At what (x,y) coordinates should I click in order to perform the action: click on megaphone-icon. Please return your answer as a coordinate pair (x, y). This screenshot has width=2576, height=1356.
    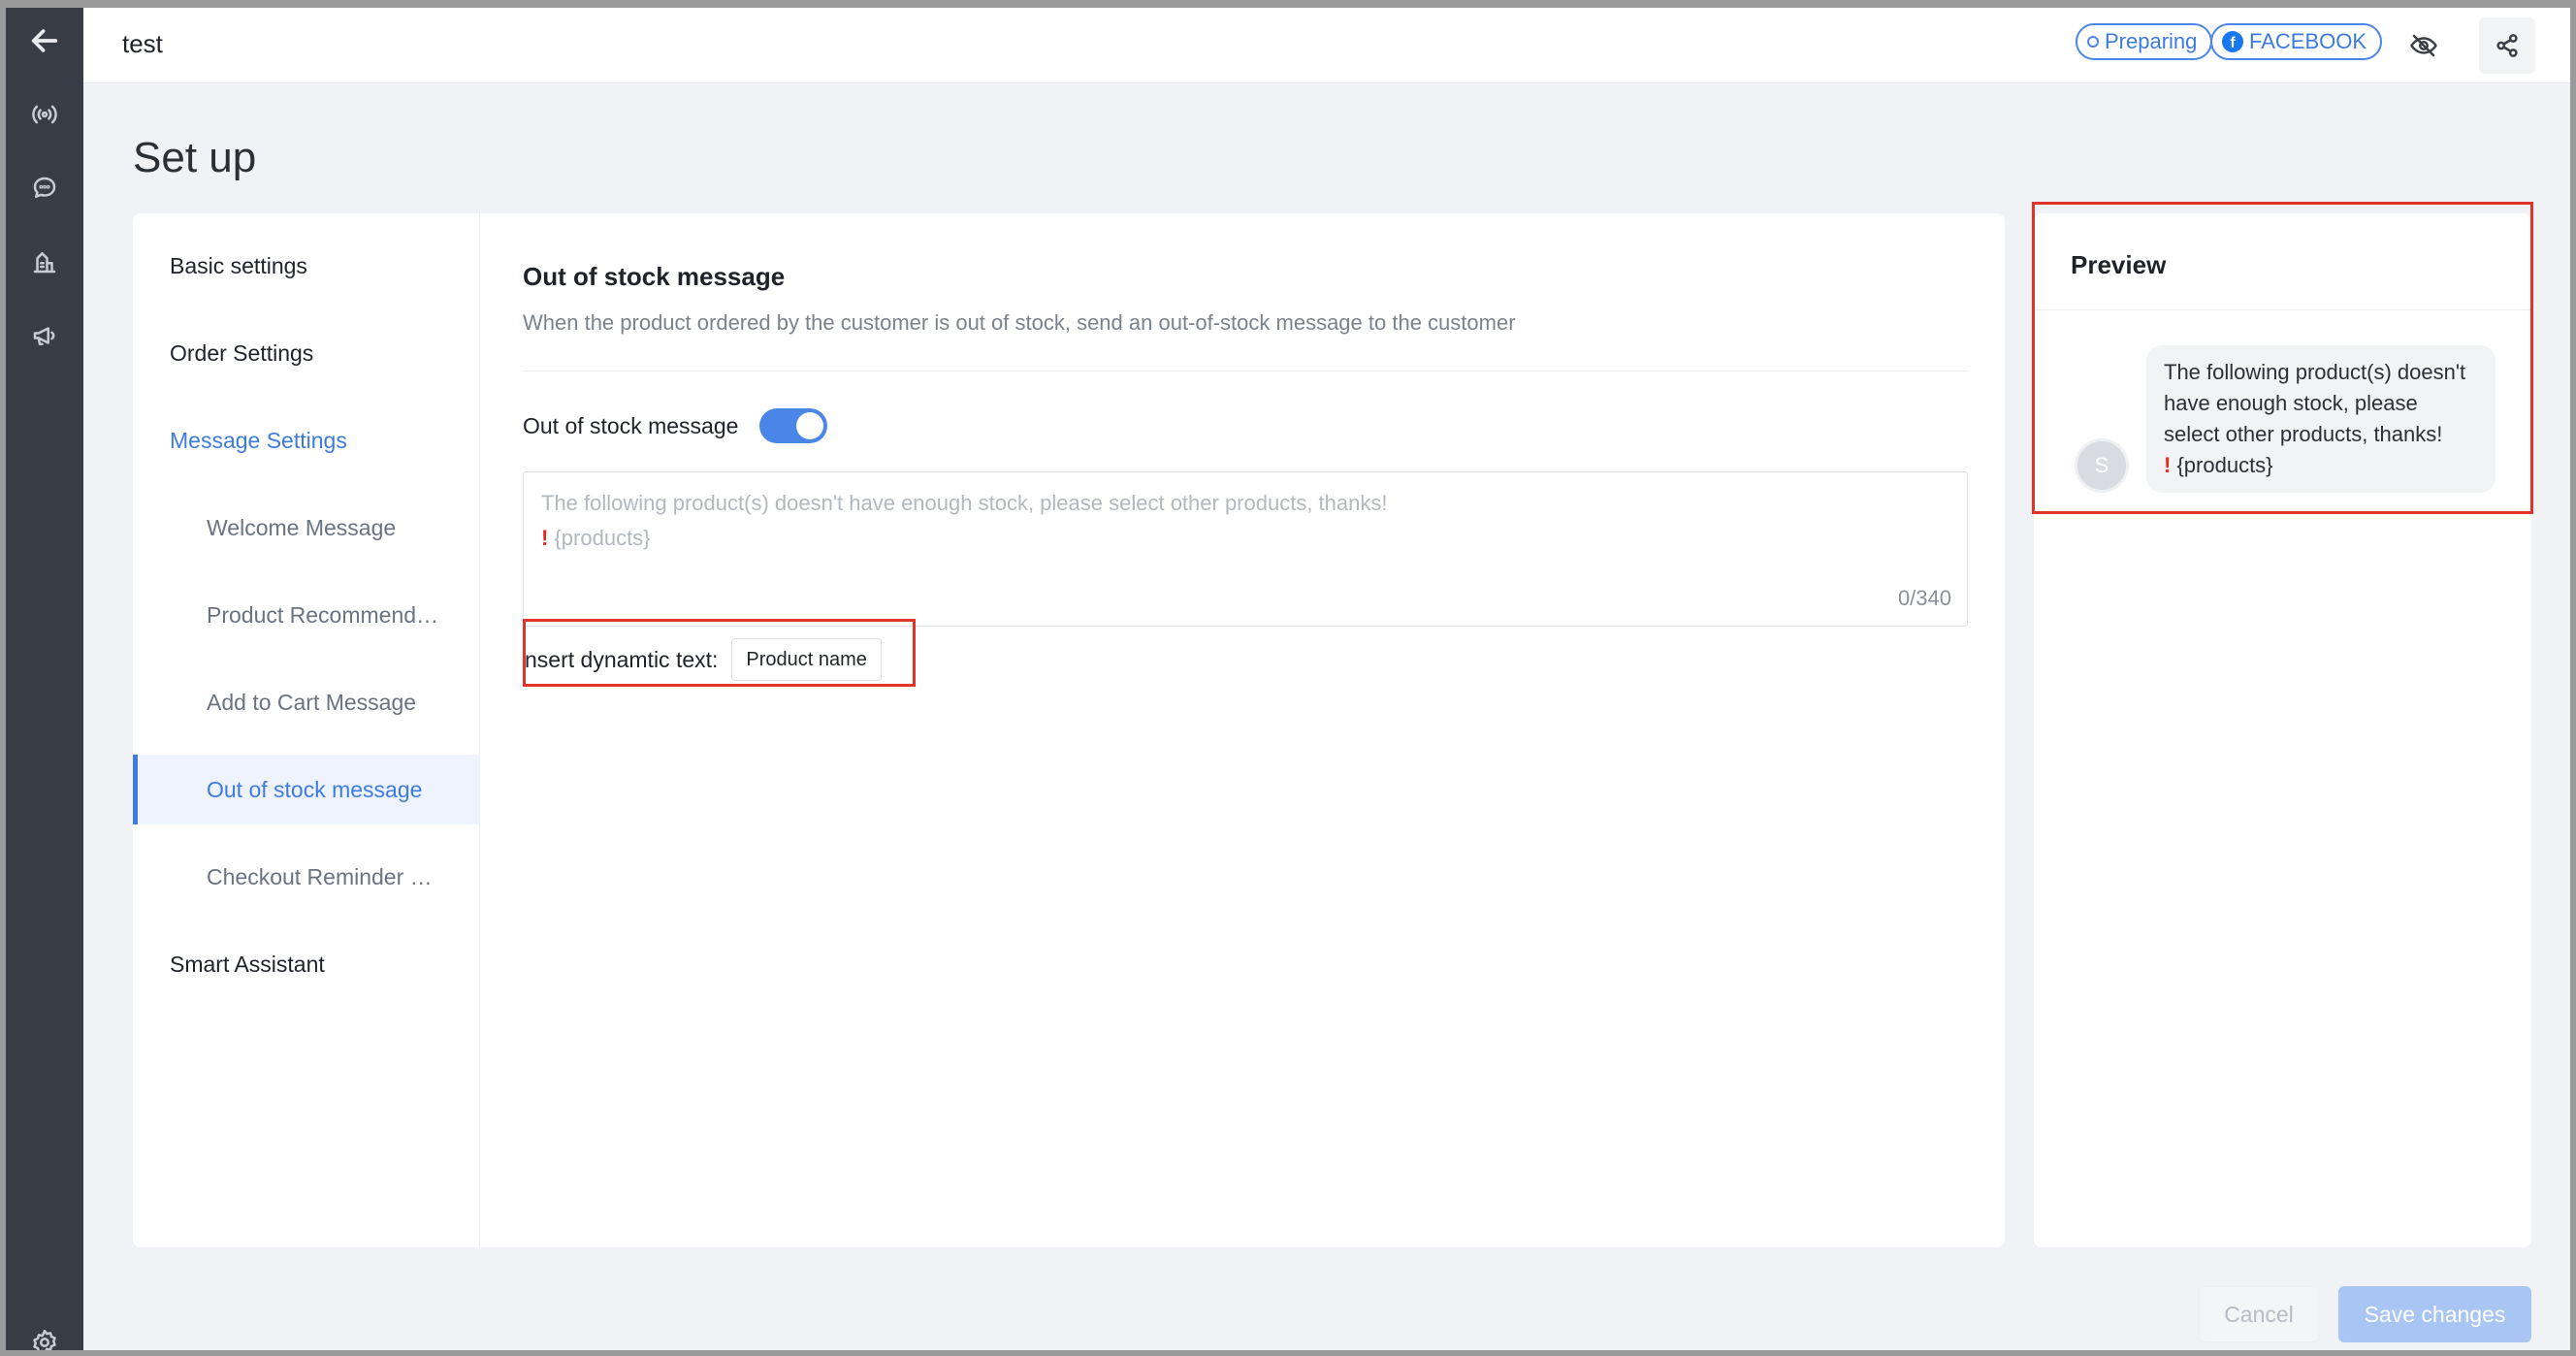
    Looking at the image, I should click on (44, 336).